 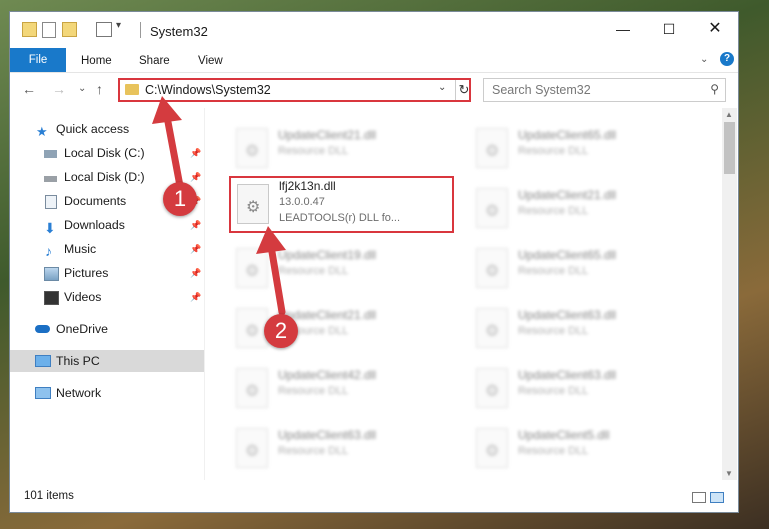 I want to click on arrow-2-head, so click(x=271, y=240).